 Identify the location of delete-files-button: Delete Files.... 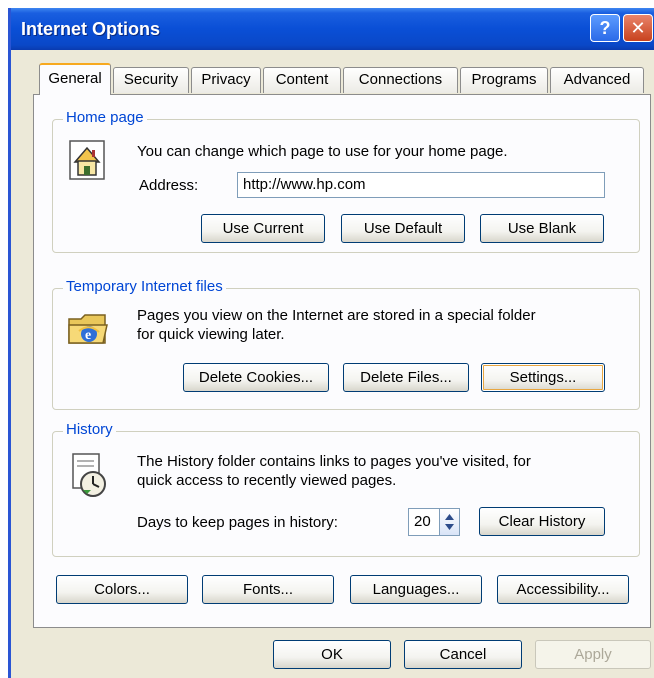
(406, 377).